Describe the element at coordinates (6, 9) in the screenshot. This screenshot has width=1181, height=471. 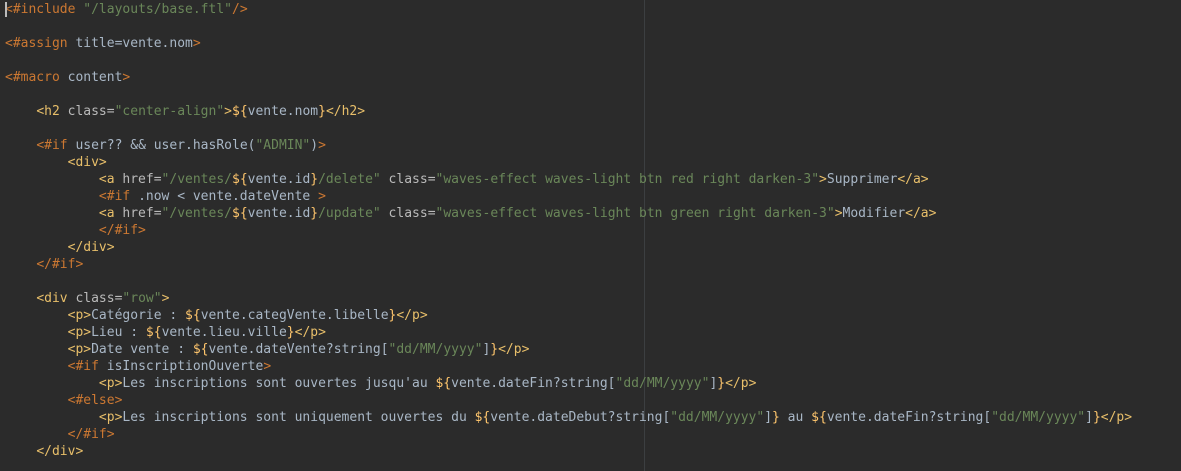
I see `text-caret` at that location.